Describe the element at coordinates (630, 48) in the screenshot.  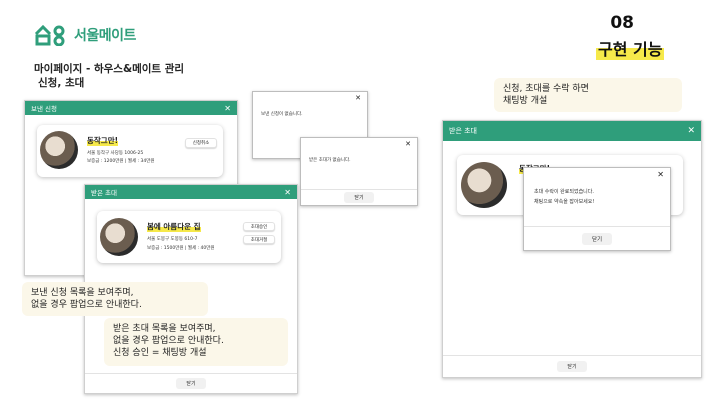
I see `slide-title: 구현 기능` at that location.